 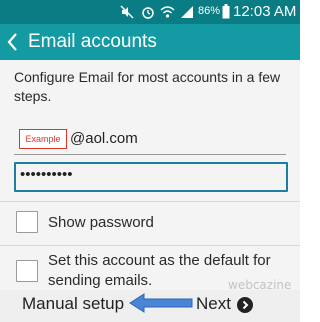 What do you see at coordinates (213, 304) in the screenshot?
I see `next-button: Next` at bounding box center [213, 304].